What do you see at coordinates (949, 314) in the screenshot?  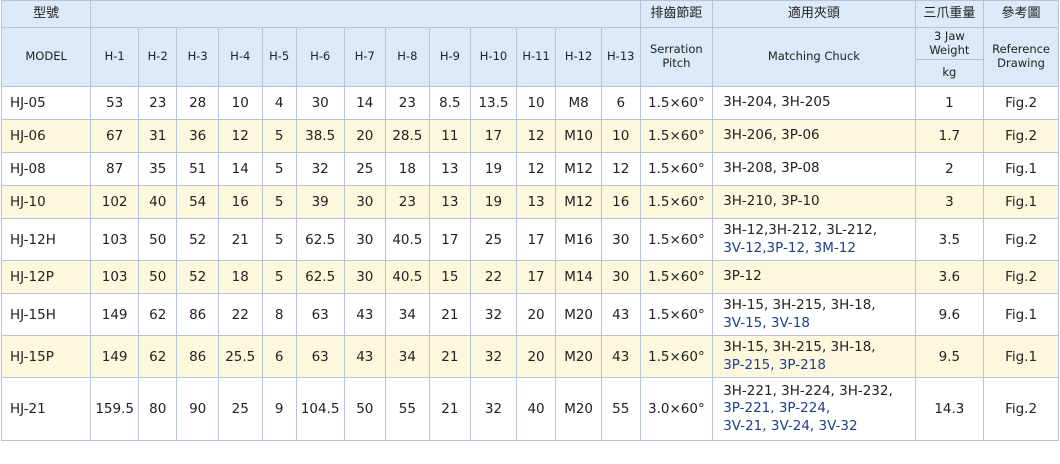 I see `weight-value: 9.6` at bounding box center [949, 314].